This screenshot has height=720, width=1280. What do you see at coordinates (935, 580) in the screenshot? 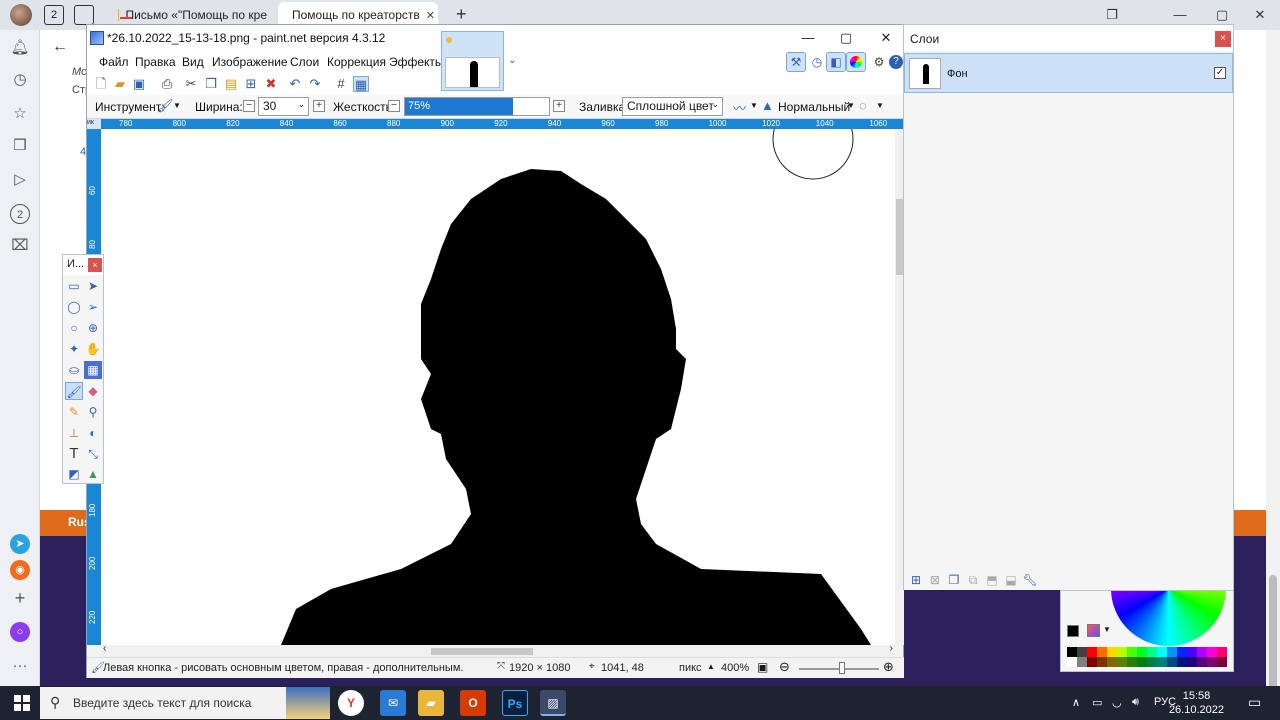
I see `delete-layer-icon: ⊠` at bounding box center [935, 580].